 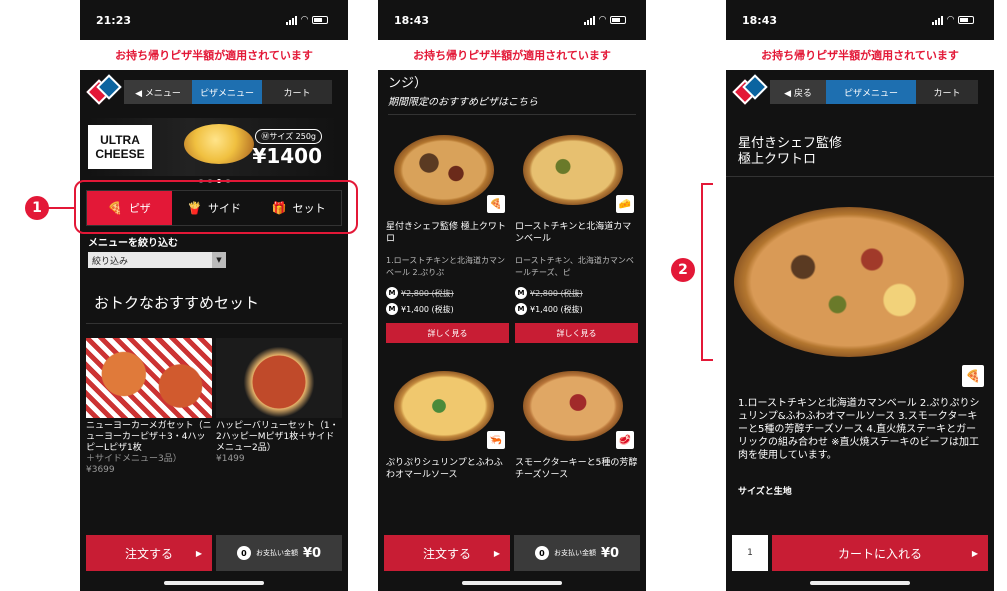 I want to click on list-subtitle: 期間限定のおすすめピザはこちら, so click(x=512, y=103).